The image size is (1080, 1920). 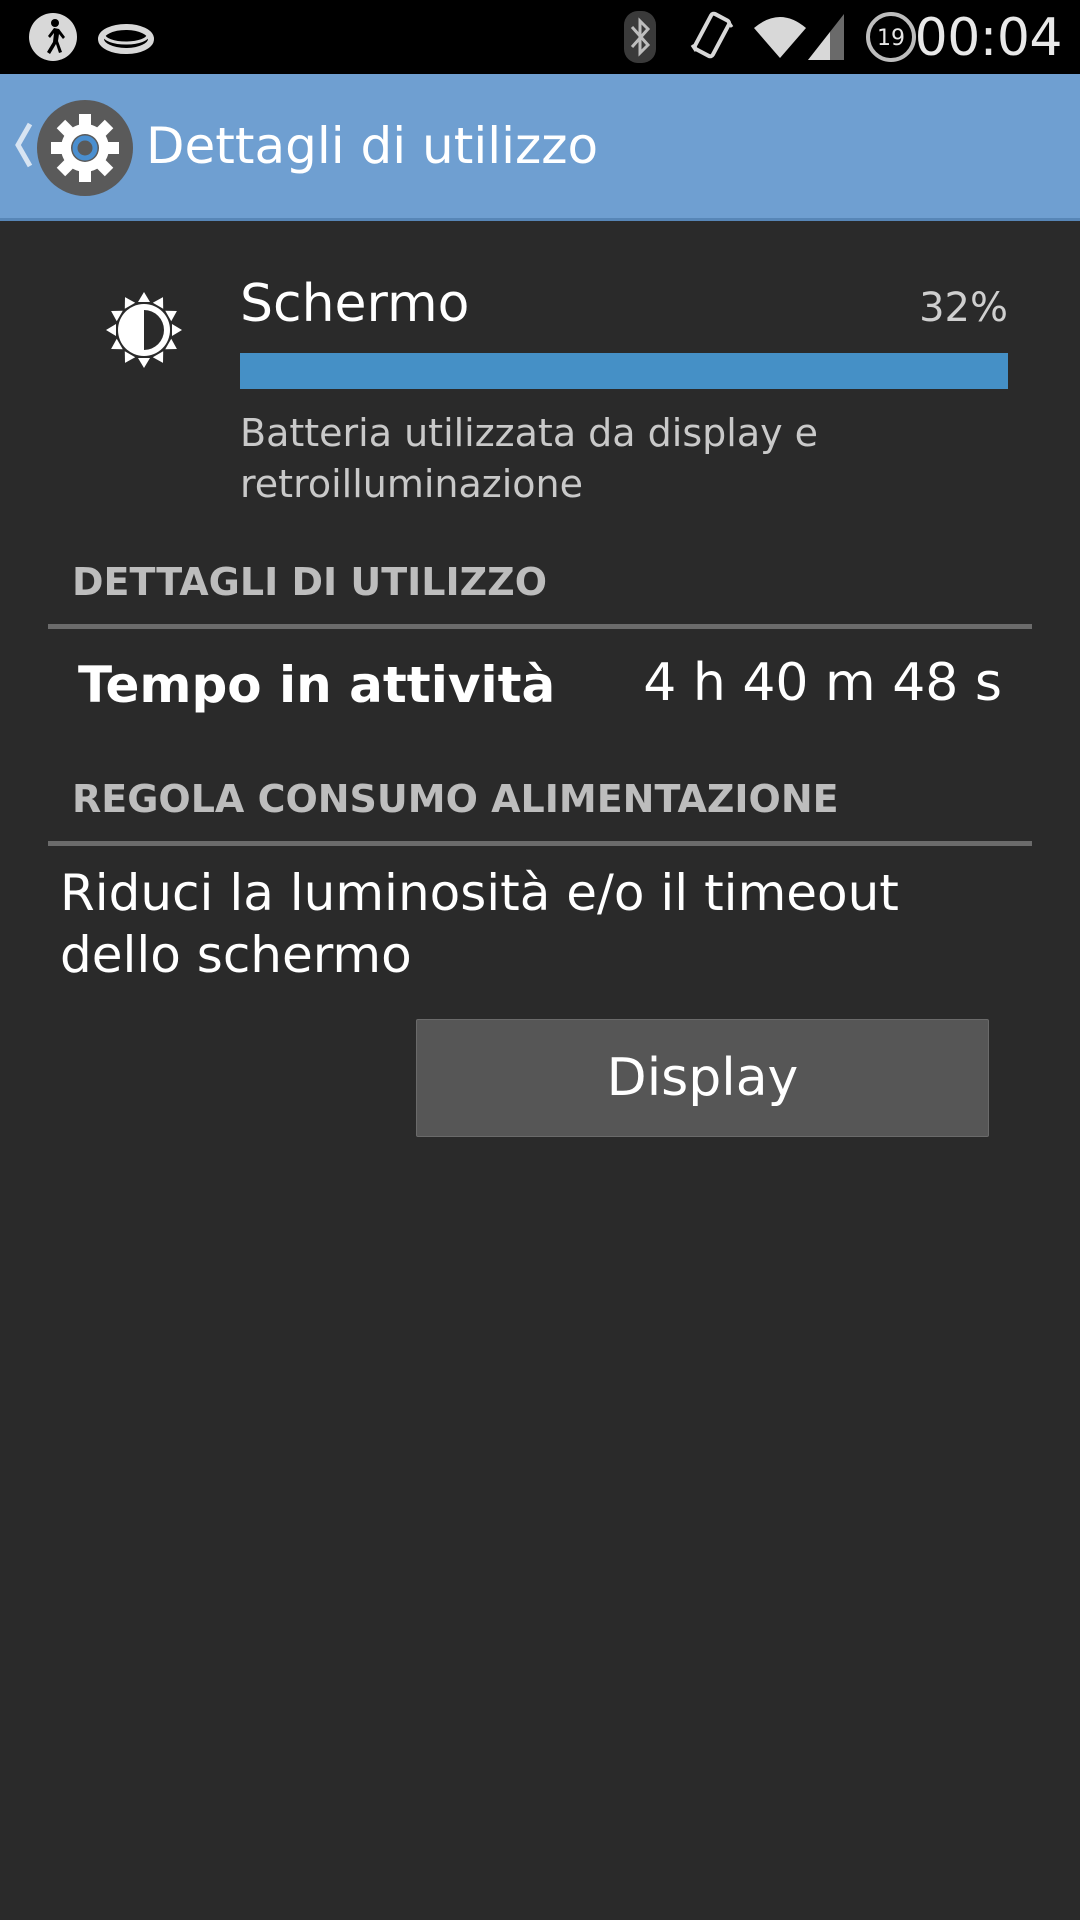 I want to click on display-settings-button: Display, so click(x=702, y=1078).